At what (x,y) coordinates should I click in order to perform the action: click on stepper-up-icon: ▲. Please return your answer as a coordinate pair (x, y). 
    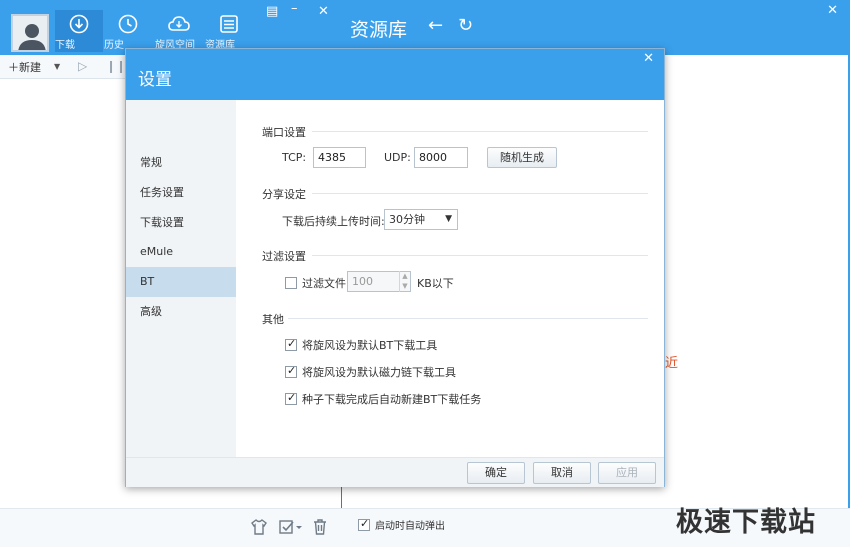
    Looking at the image, I should click on (405, 276).